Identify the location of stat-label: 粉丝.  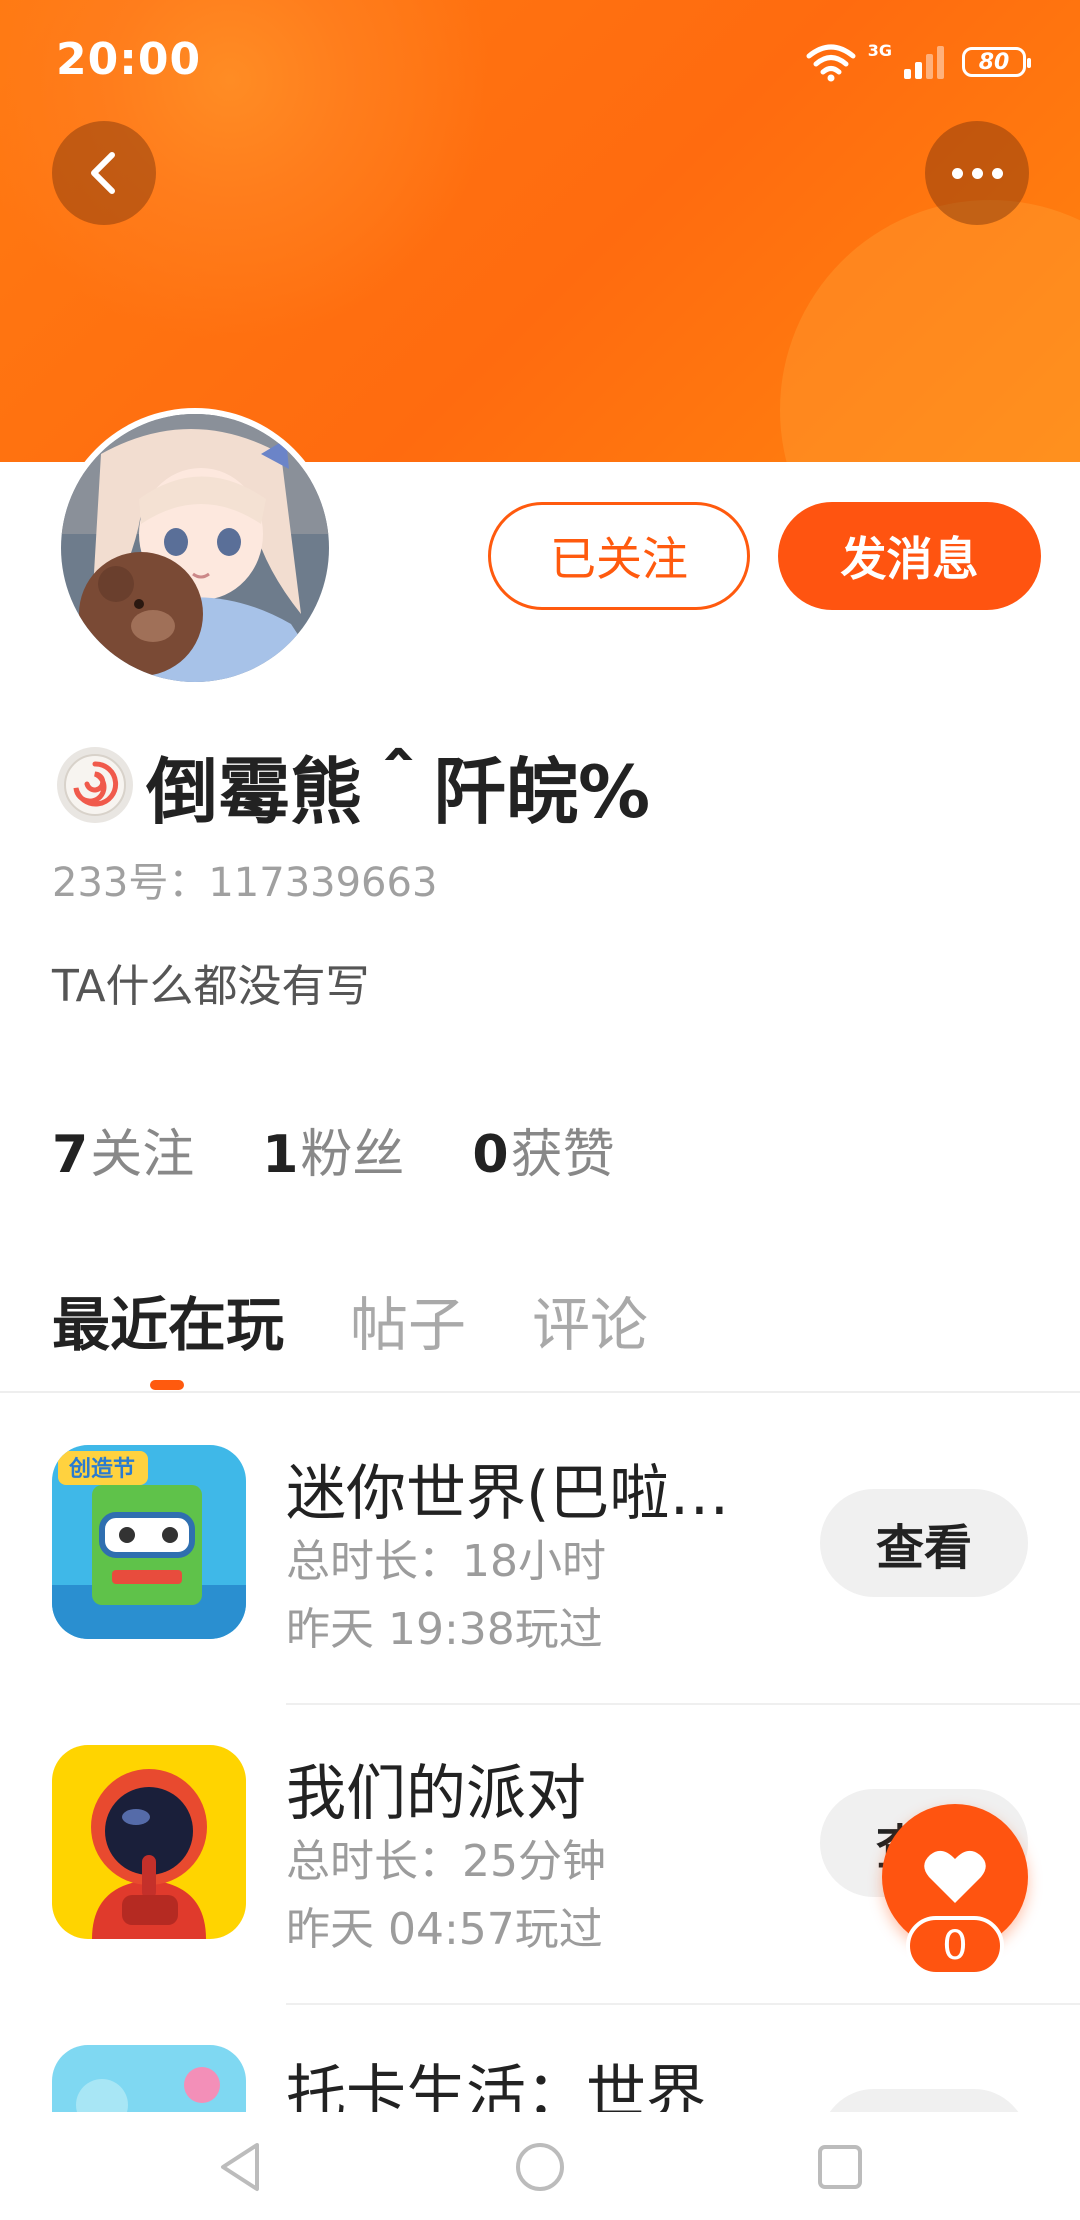
(352, 1155).